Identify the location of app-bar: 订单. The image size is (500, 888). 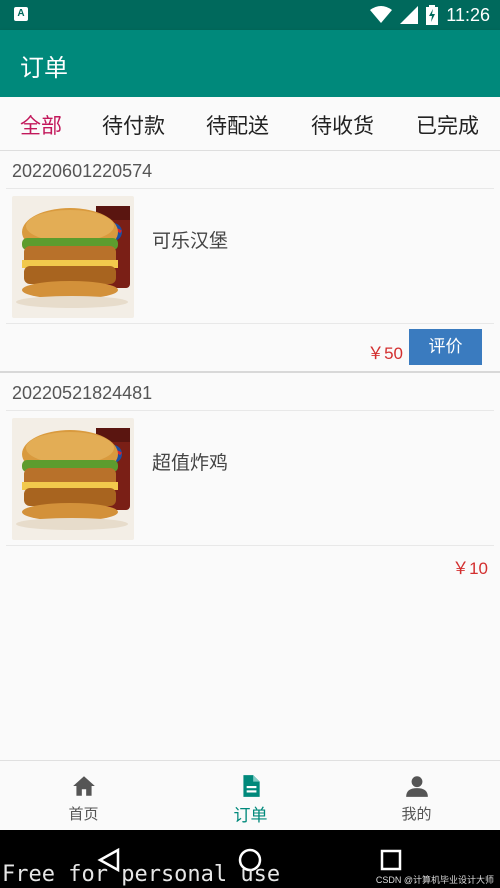
(250, 63).